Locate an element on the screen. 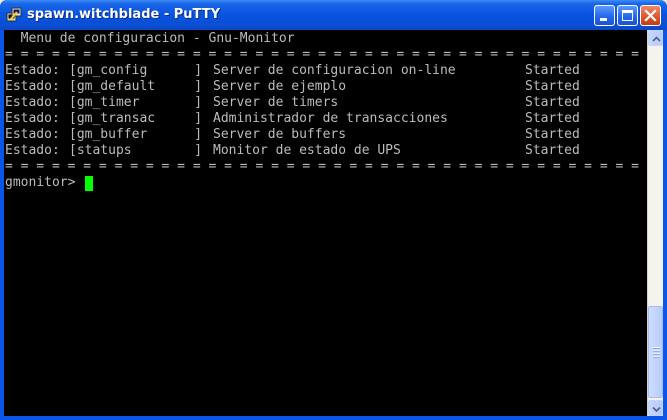 The image size is (667, 420). service-name: [gm_config ] is located at coordinates (136, 70).